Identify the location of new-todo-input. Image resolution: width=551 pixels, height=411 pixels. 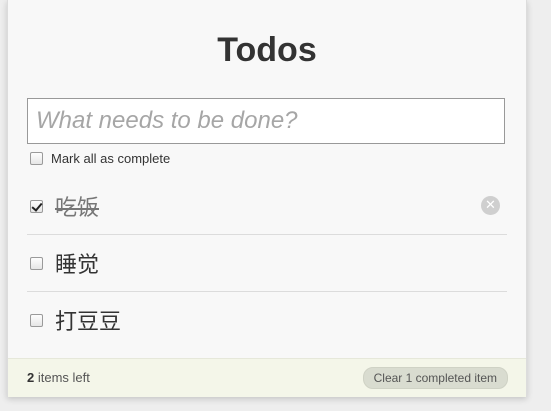
(266, 121).